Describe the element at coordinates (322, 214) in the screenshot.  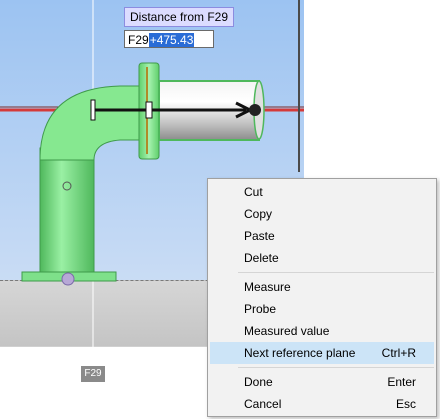
I see `menu-item-copy: Copy` at that location.